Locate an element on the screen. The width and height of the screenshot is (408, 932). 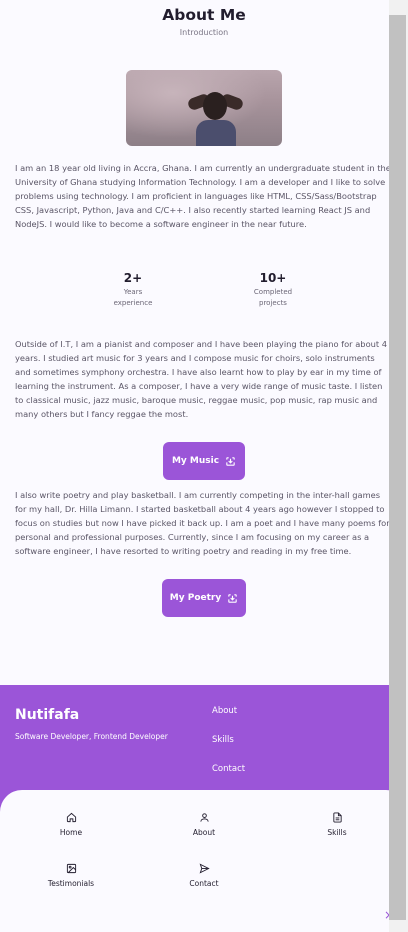
nav-label: Home is located at coordinates (71, 832).